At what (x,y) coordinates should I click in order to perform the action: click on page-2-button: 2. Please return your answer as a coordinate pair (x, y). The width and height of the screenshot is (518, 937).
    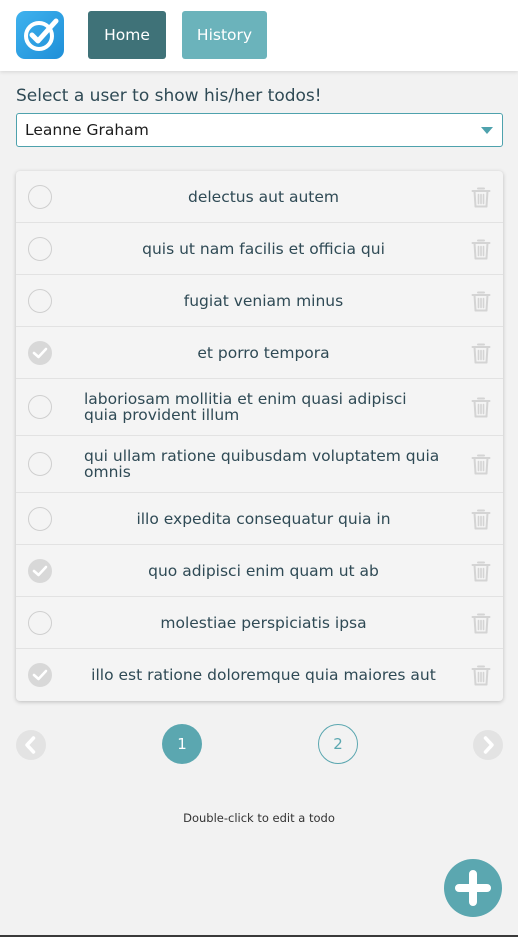
    Looking at the image, I should click on (338, 744).